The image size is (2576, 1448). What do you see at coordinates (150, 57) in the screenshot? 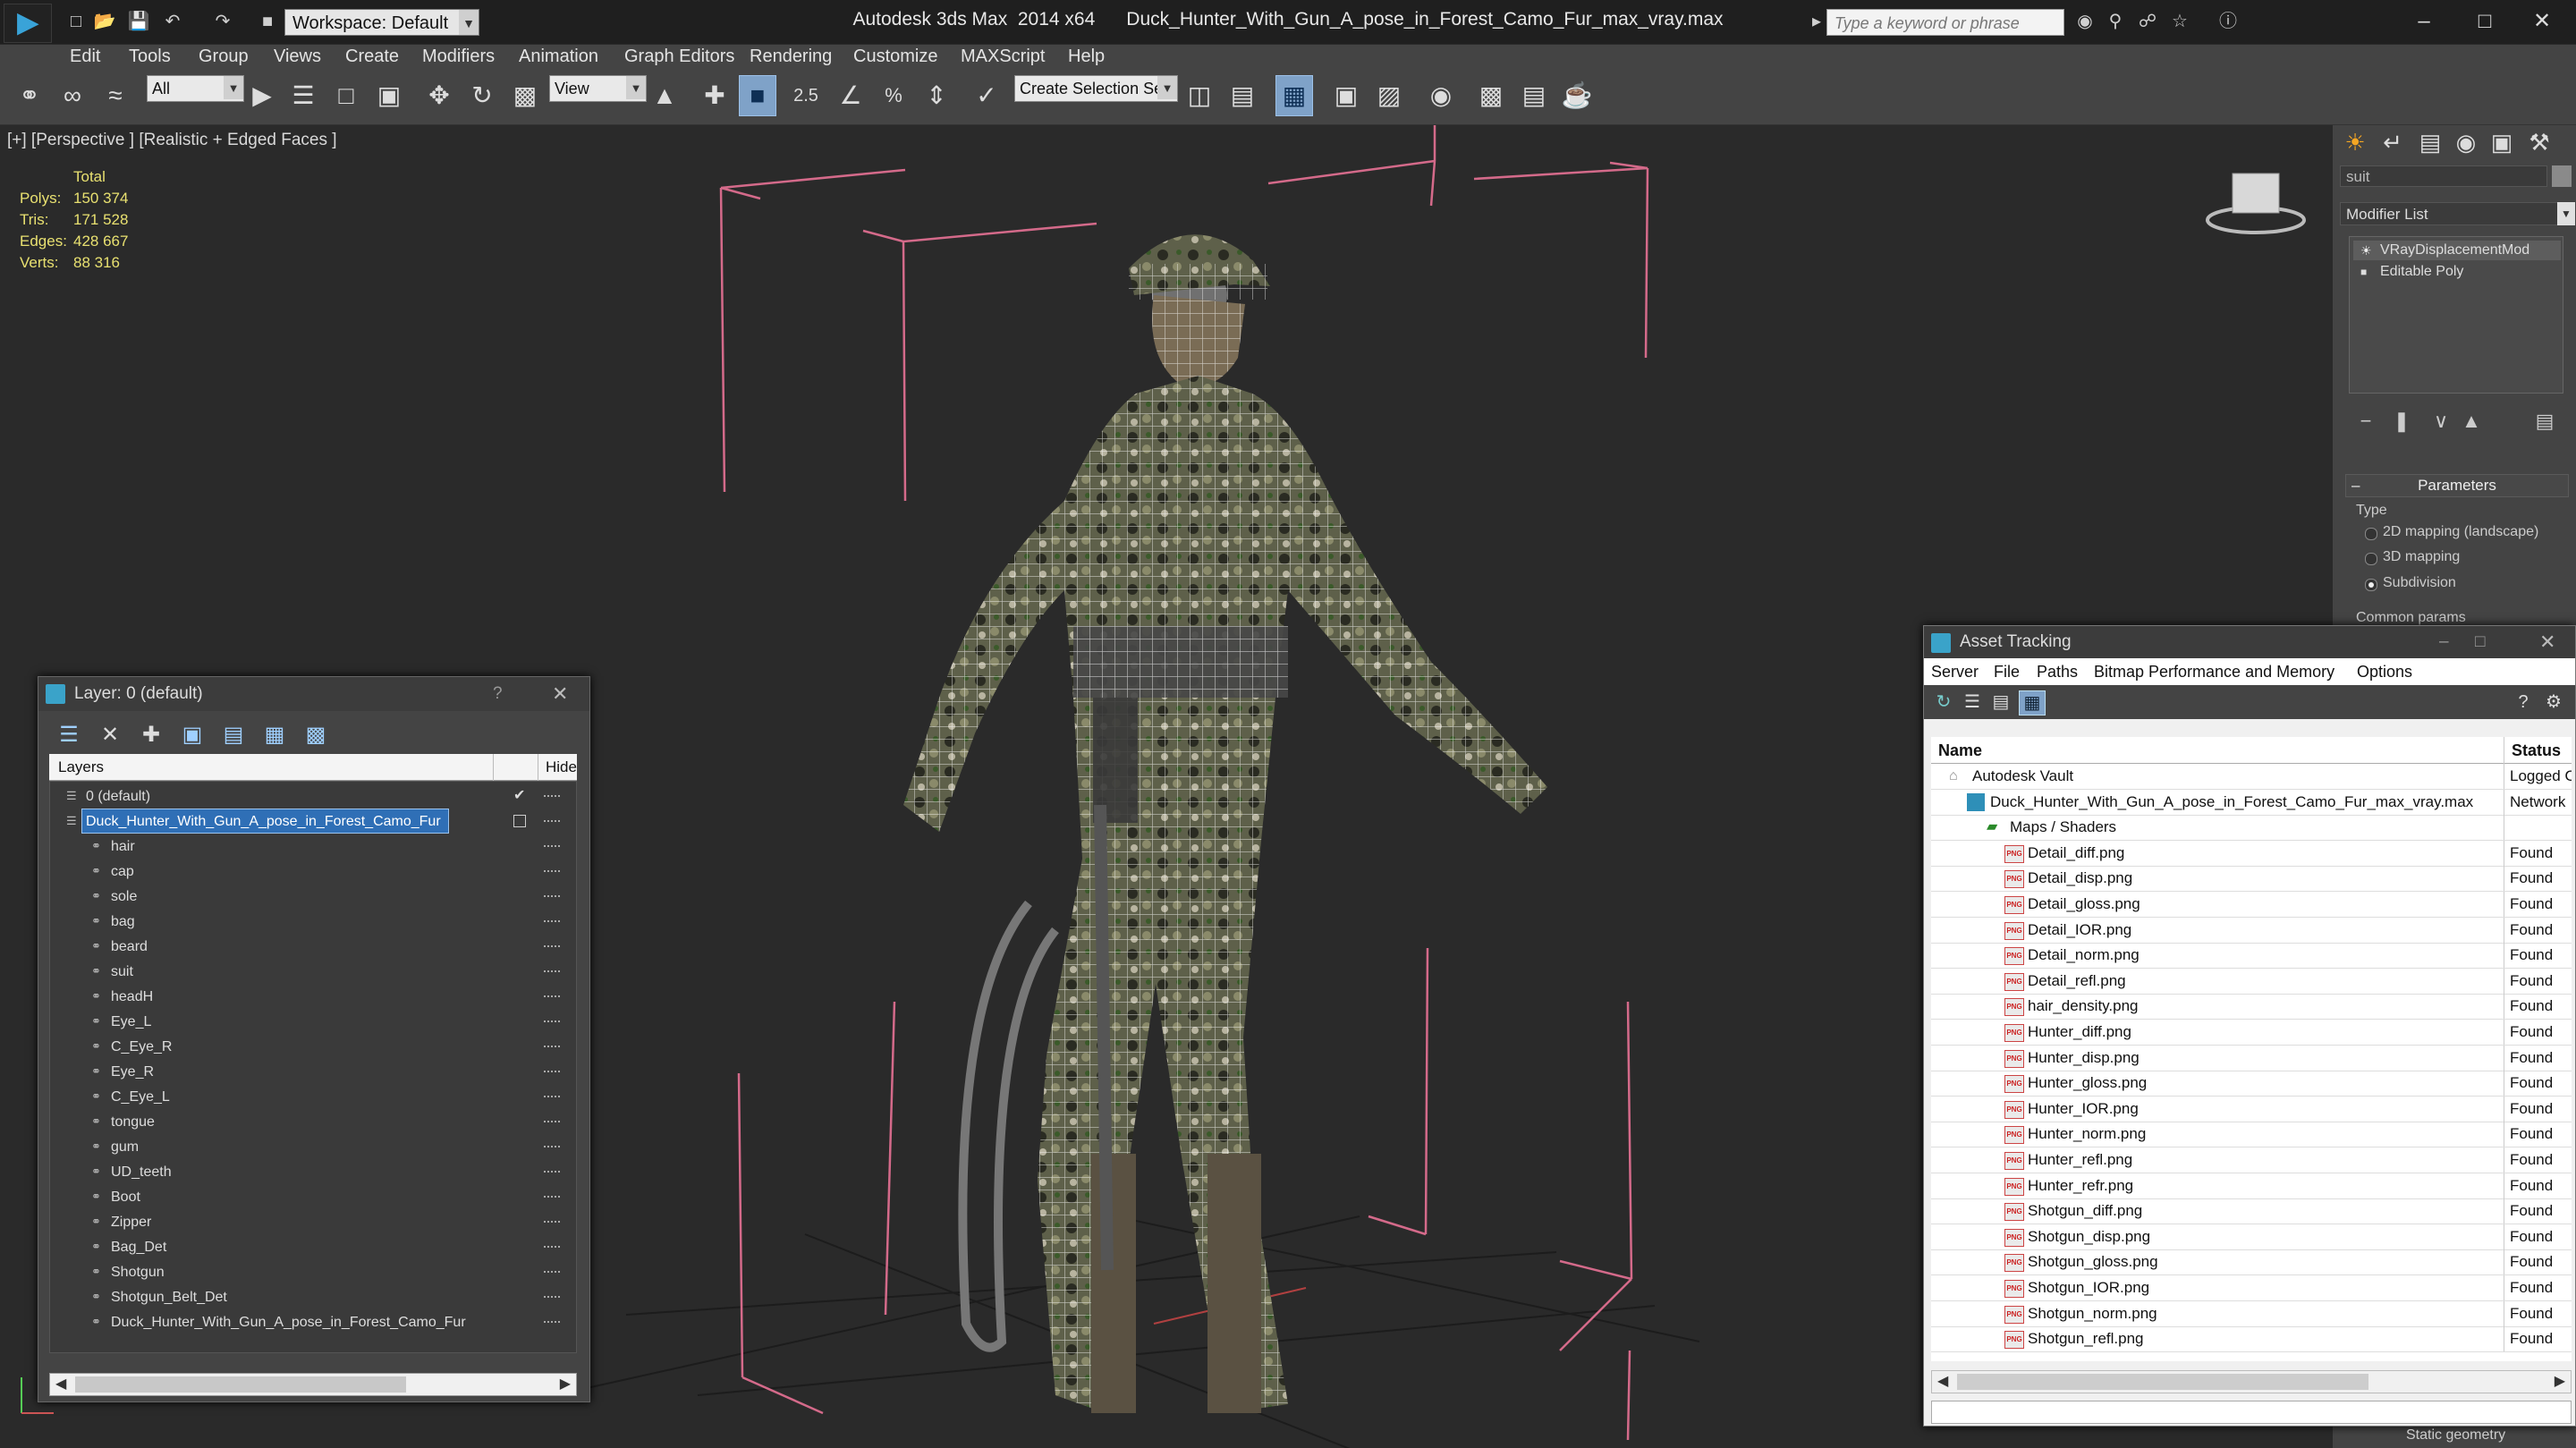
I see `menu-tools: Tools` at bounding box center [150, 57].